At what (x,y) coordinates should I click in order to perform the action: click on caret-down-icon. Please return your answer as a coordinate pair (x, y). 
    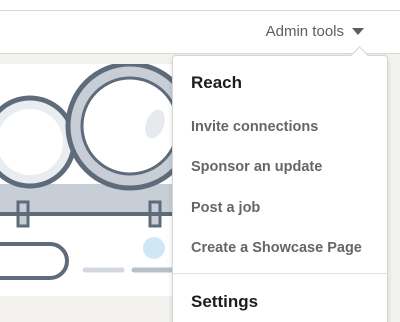
    Looking at the image, I should click on (358, 31).